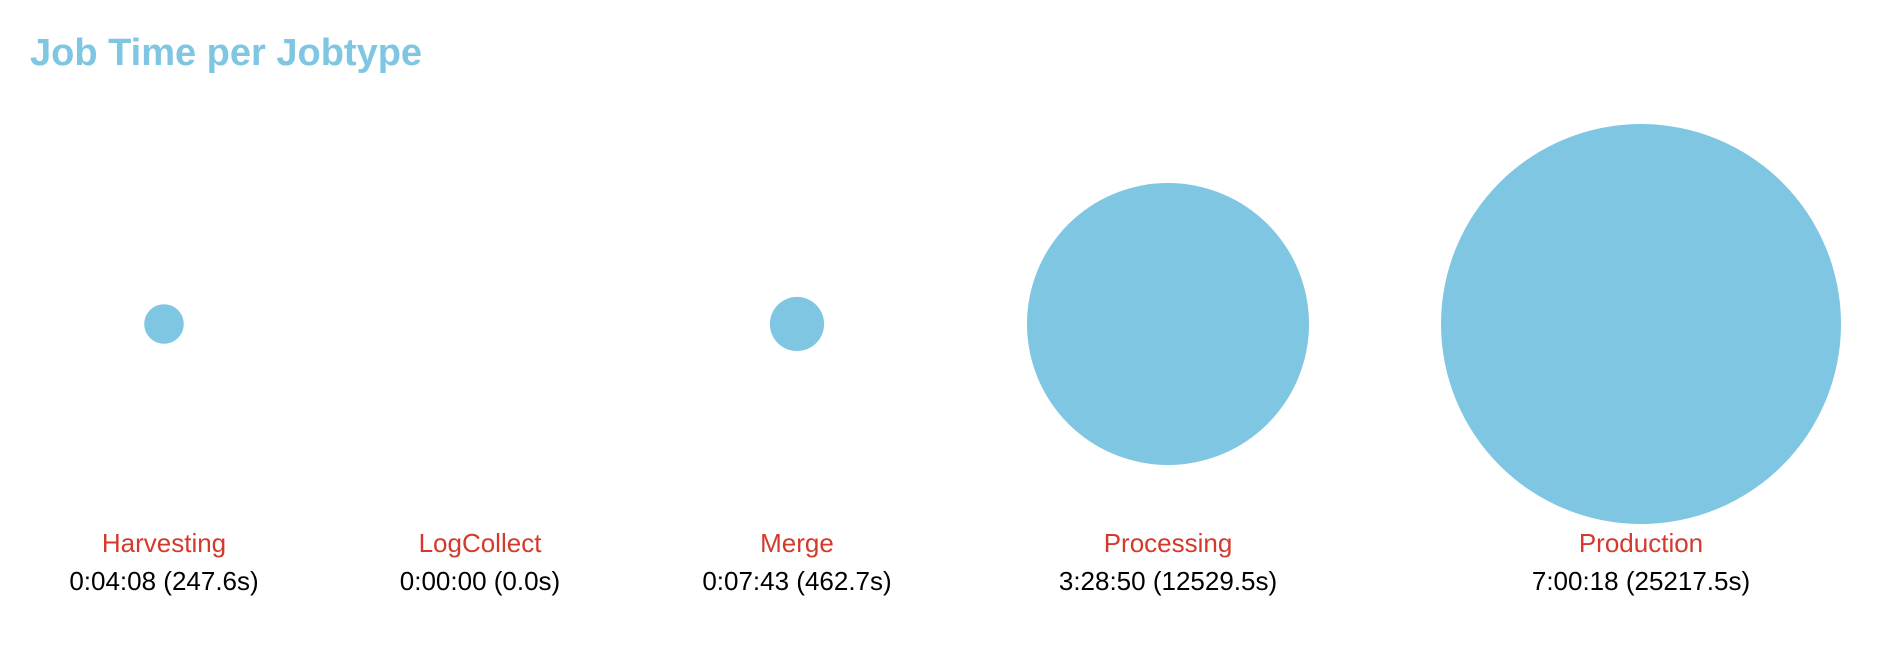 This screenshot has height=646, width=1892. What do you see at coordinates (163, 581) in the screenshot?
I see `value-label-harvesting: 0:04:08 (247.6s)` at bounding box center [163, 581].